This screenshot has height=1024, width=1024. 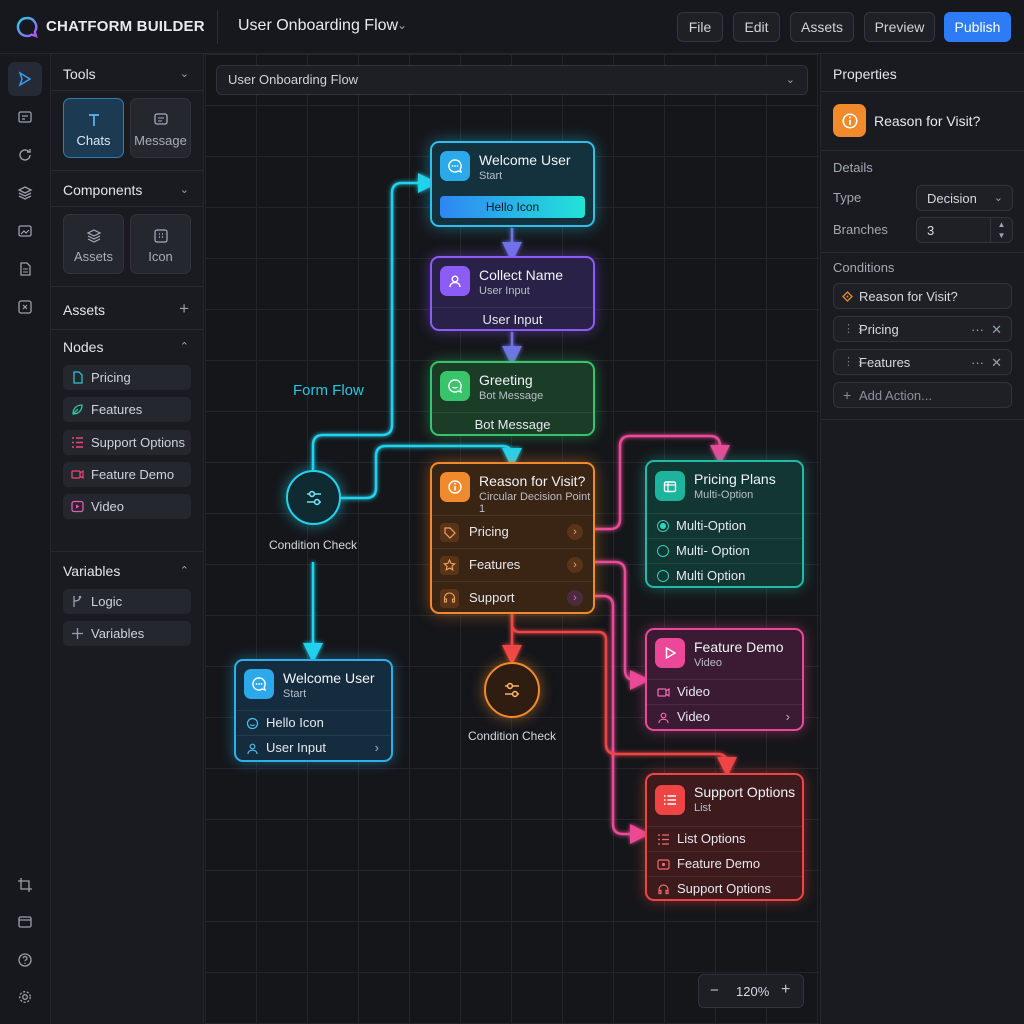 What do you see at coordinates (724, 574) in the screenshot?
I see `radio-option: Multi Option` at bounding box center [724, 574].